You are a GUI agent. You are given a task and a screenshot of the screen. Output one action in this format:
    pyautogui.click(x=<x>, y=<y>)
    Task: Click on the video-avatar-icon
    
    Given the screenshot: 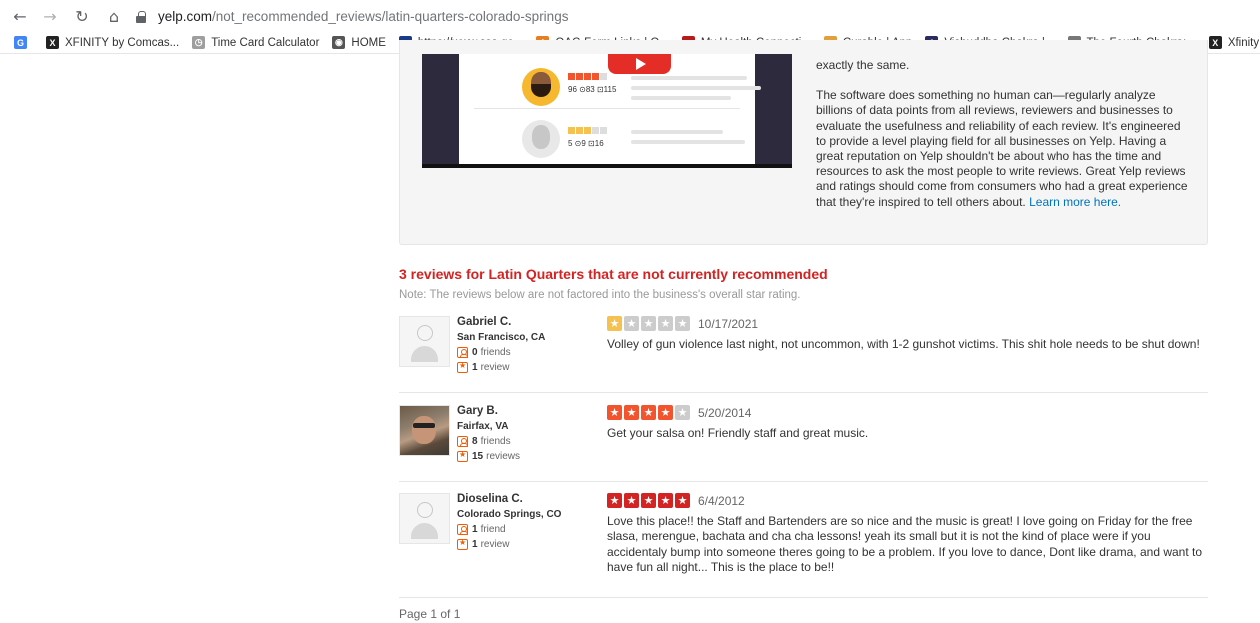 What is the action you would take?
    pyautogui.click(x=541, y=139)
    